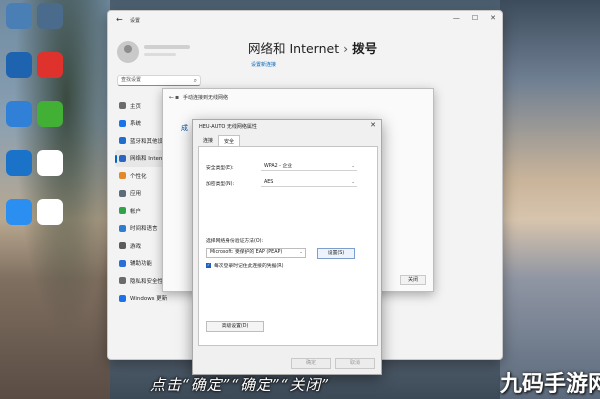  I want to click on settings-button: 设置(S), so click(336, 253).